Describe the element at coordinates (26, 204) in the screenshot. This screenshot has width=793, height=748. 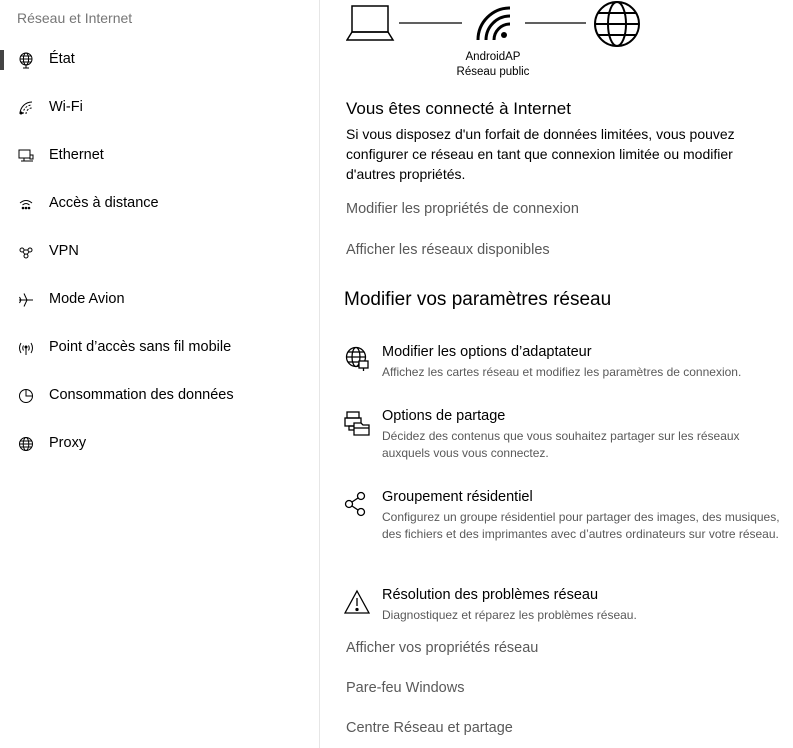
I see `dialup-icon` at that location.